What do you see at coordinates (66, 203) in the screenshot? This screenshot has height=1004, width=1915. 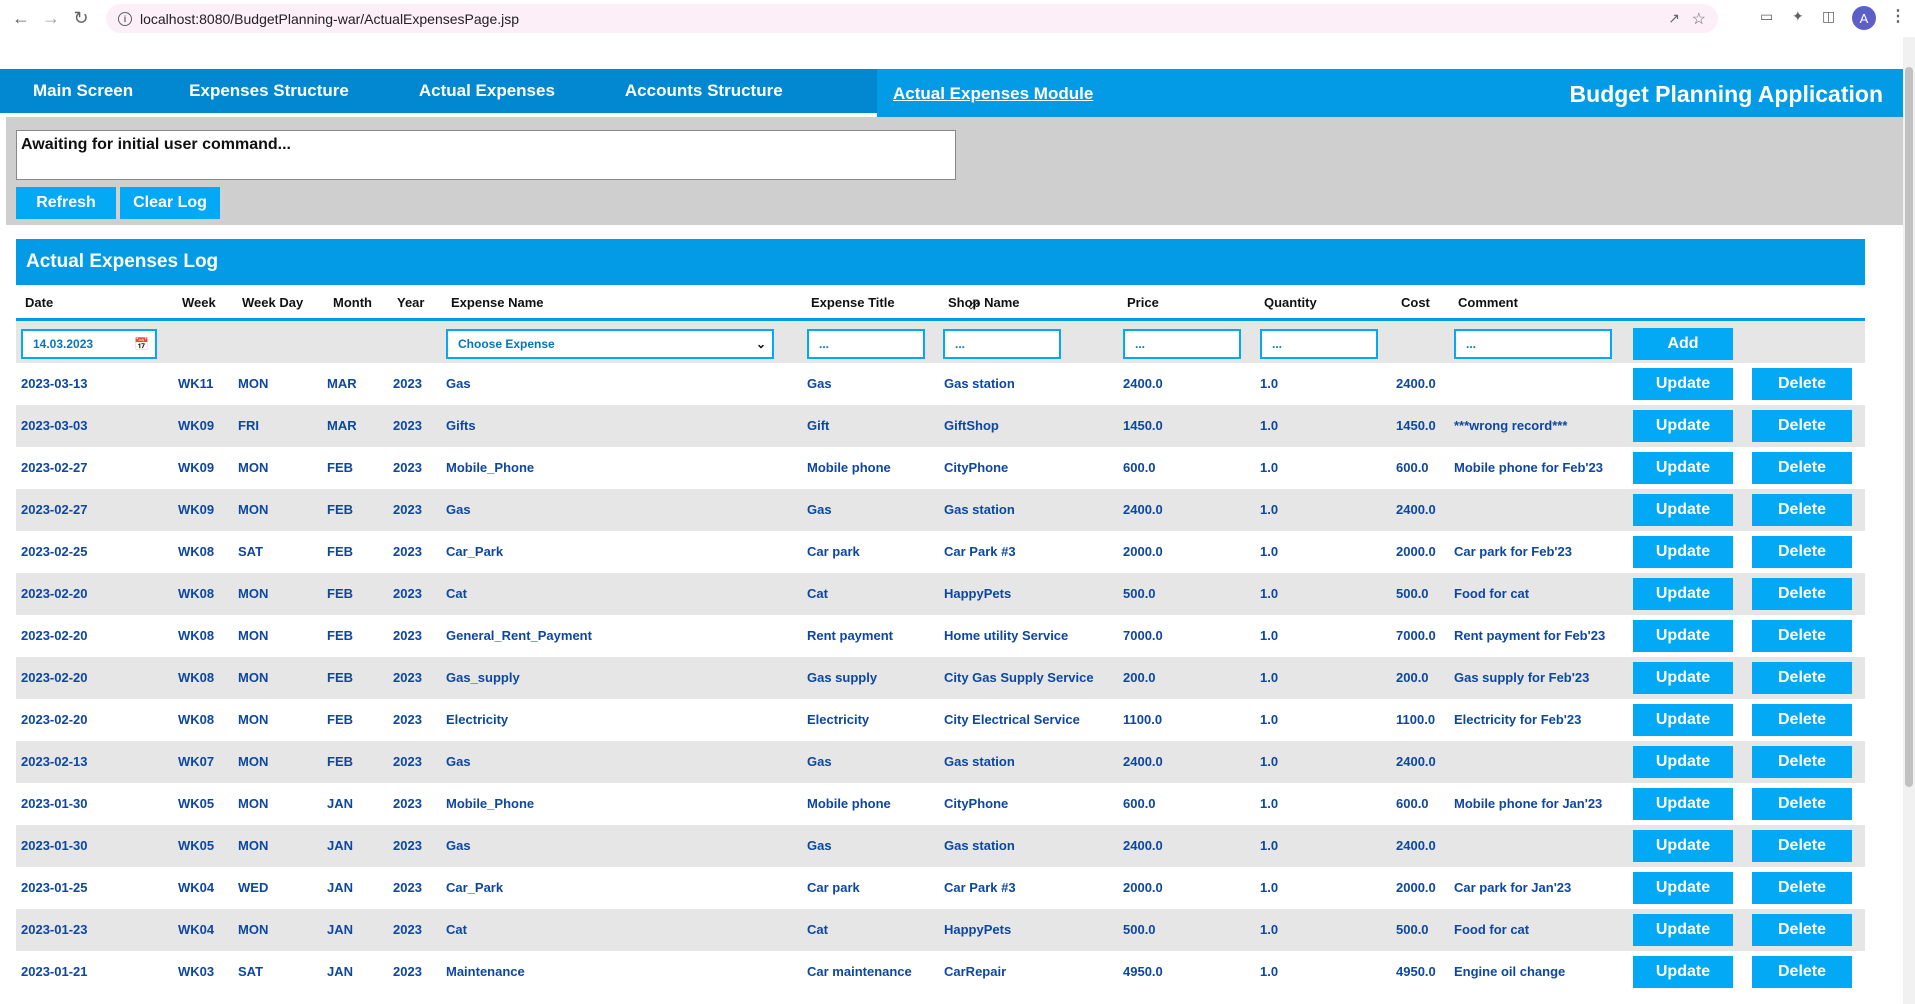 I see `refresh-button: Refresh` at bounding box center [66, 203].